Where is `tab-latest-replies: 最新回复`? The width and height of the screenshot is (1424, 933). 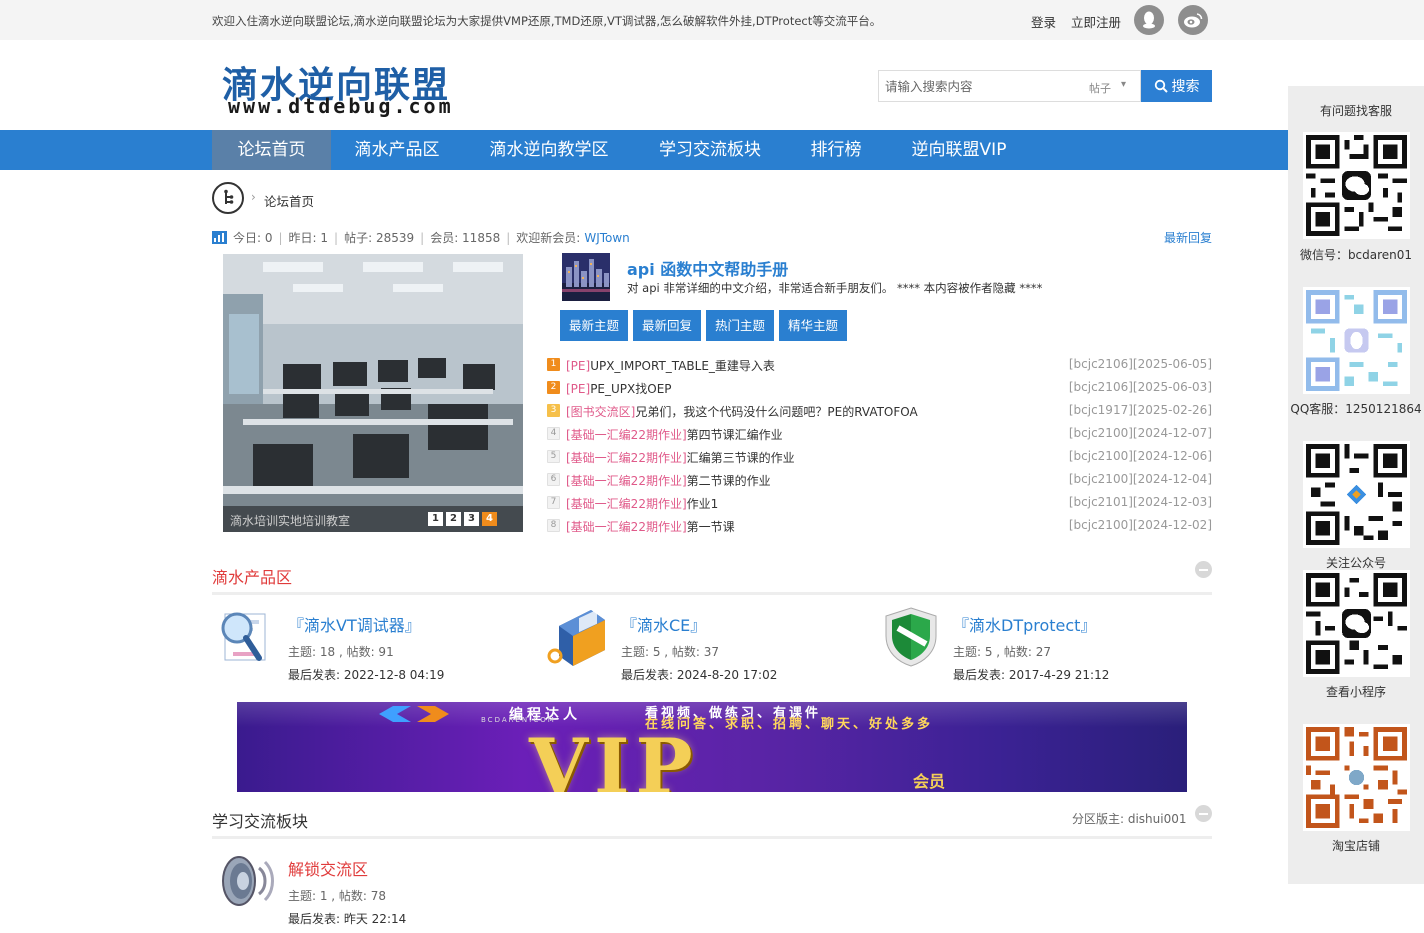
tab-latest-replies: 最新回复 is located at coordinates (667, 325).